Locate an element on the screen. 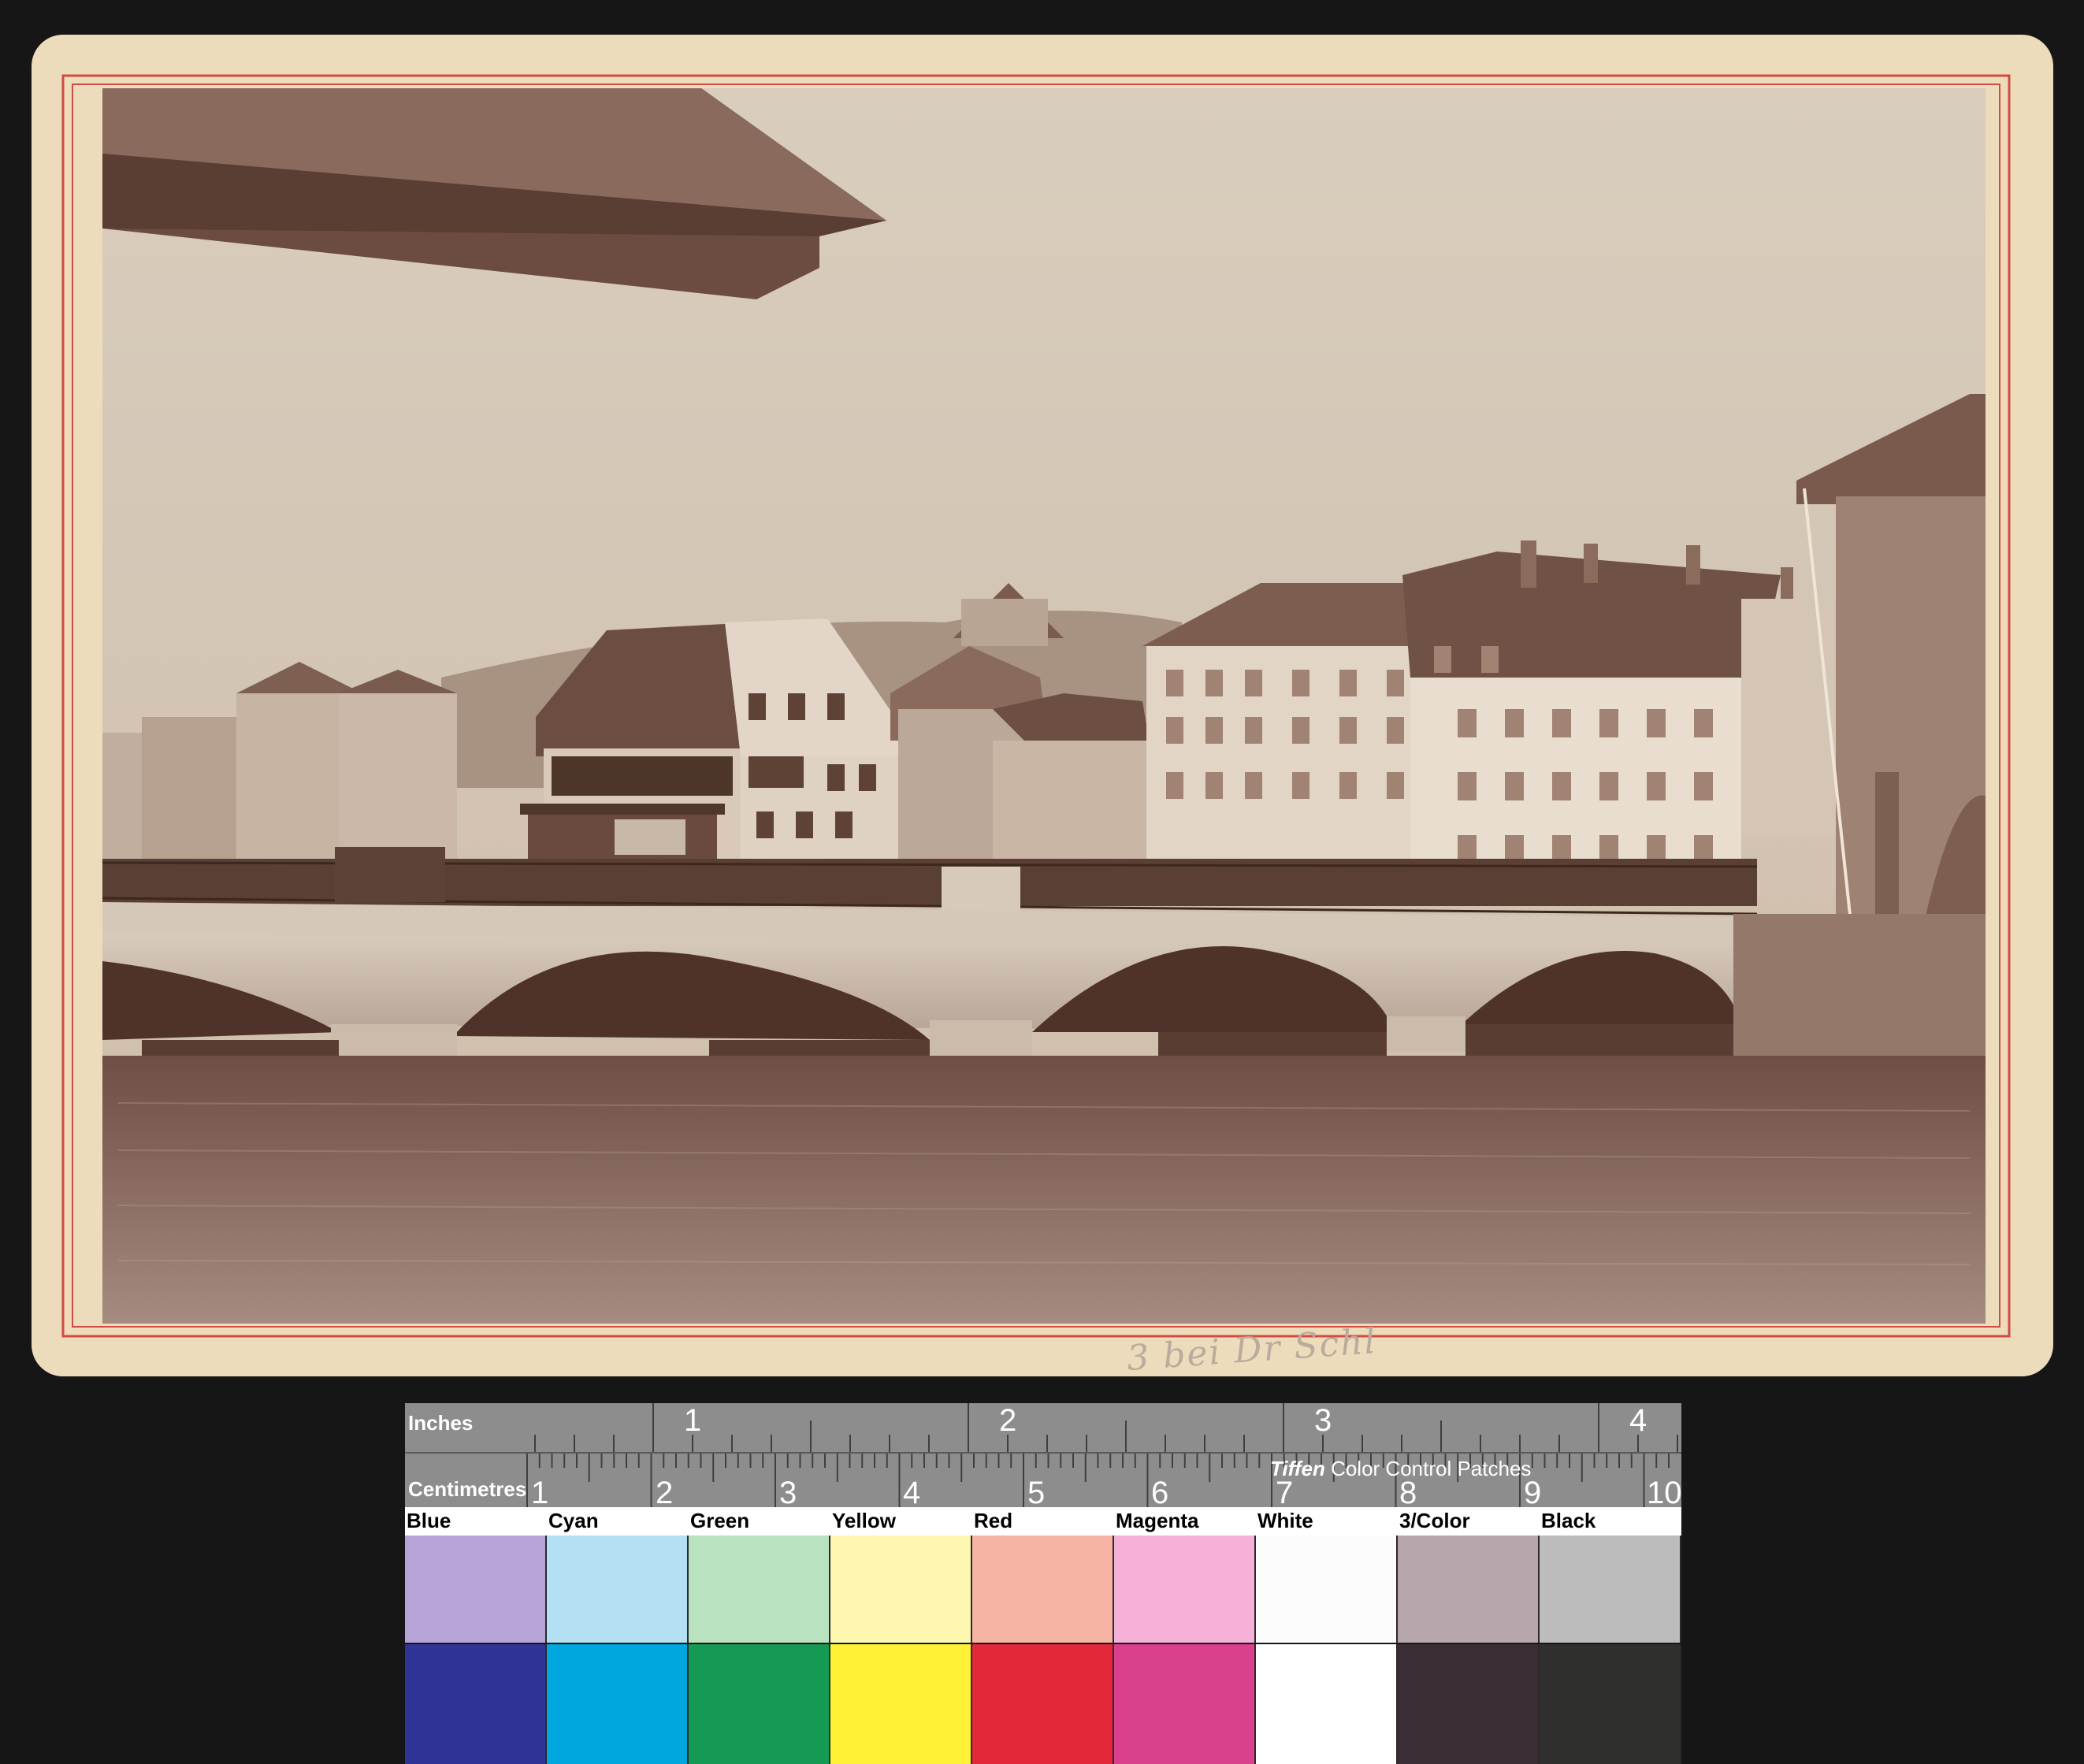 The image size is (2084, 1764). patch-label-cyan: Cyan is located at coordinates (573, 1520).